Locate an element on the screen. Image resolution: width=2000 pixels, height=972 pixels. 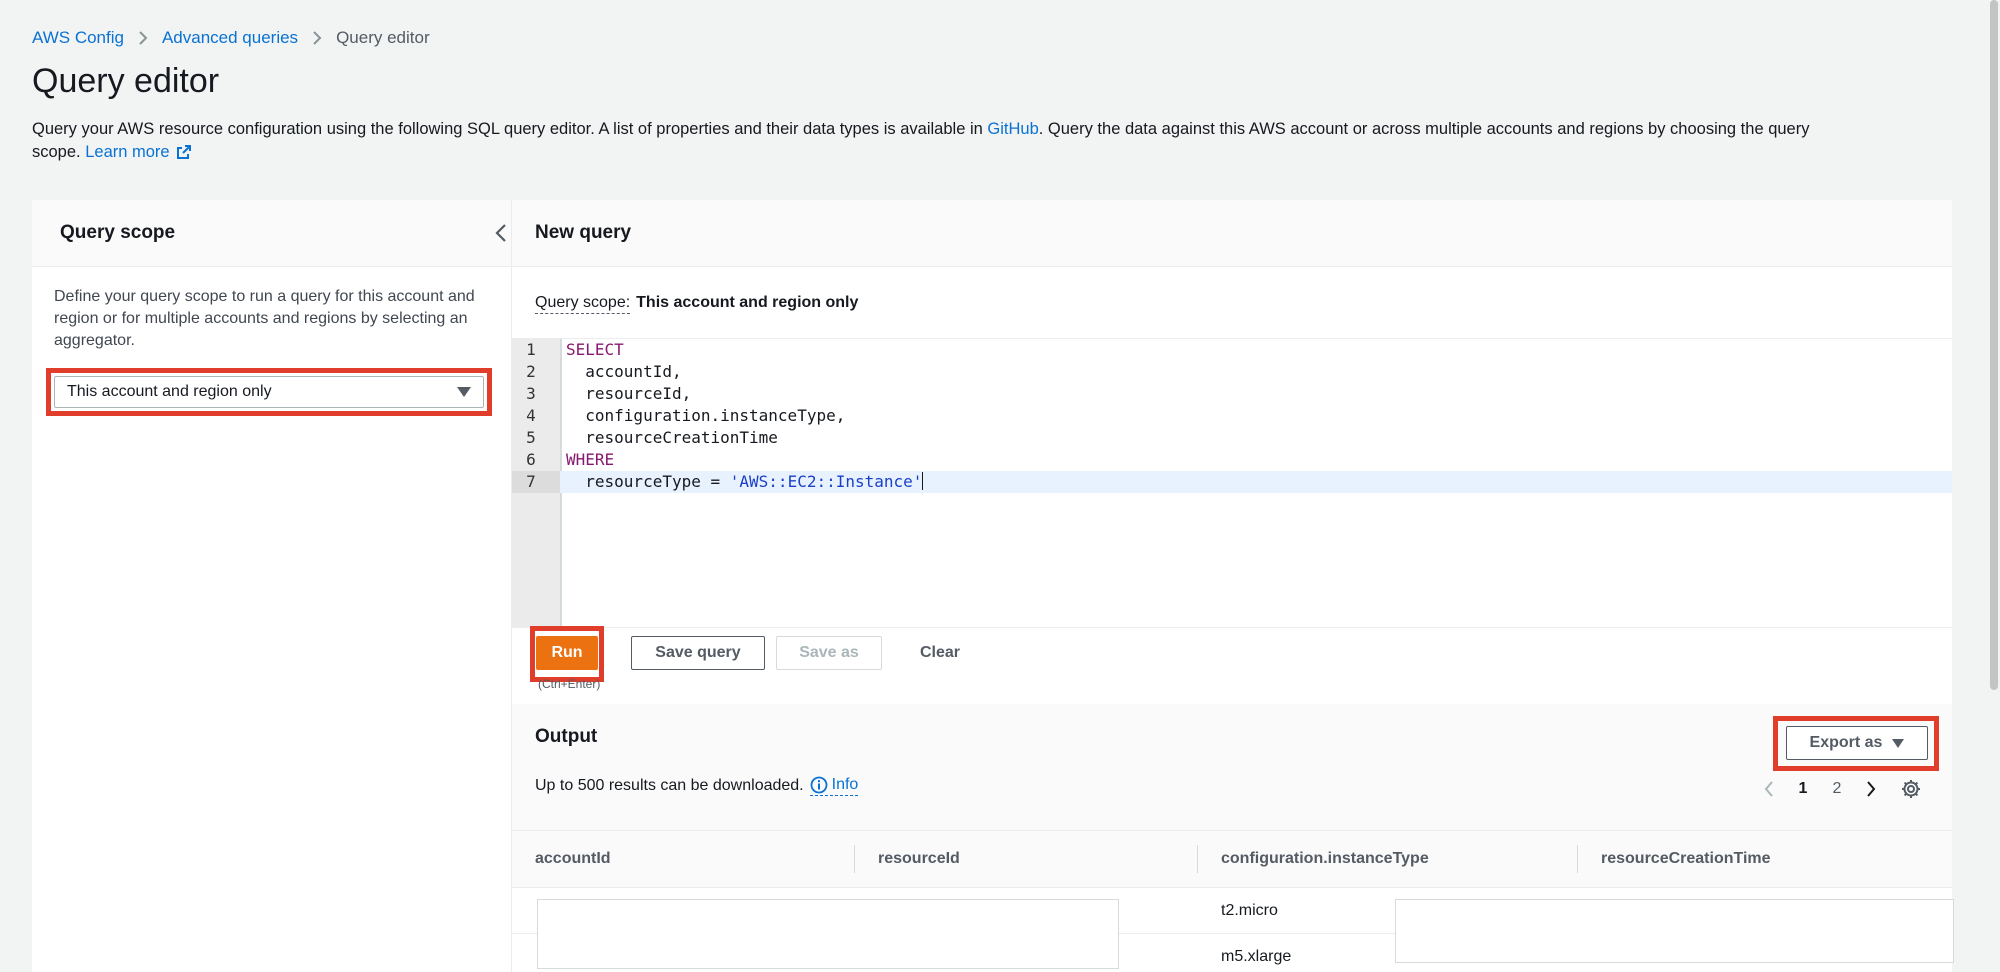
breadcrumb: AWS Config Advanced queries Query editor is located at coordinates (231, 38).